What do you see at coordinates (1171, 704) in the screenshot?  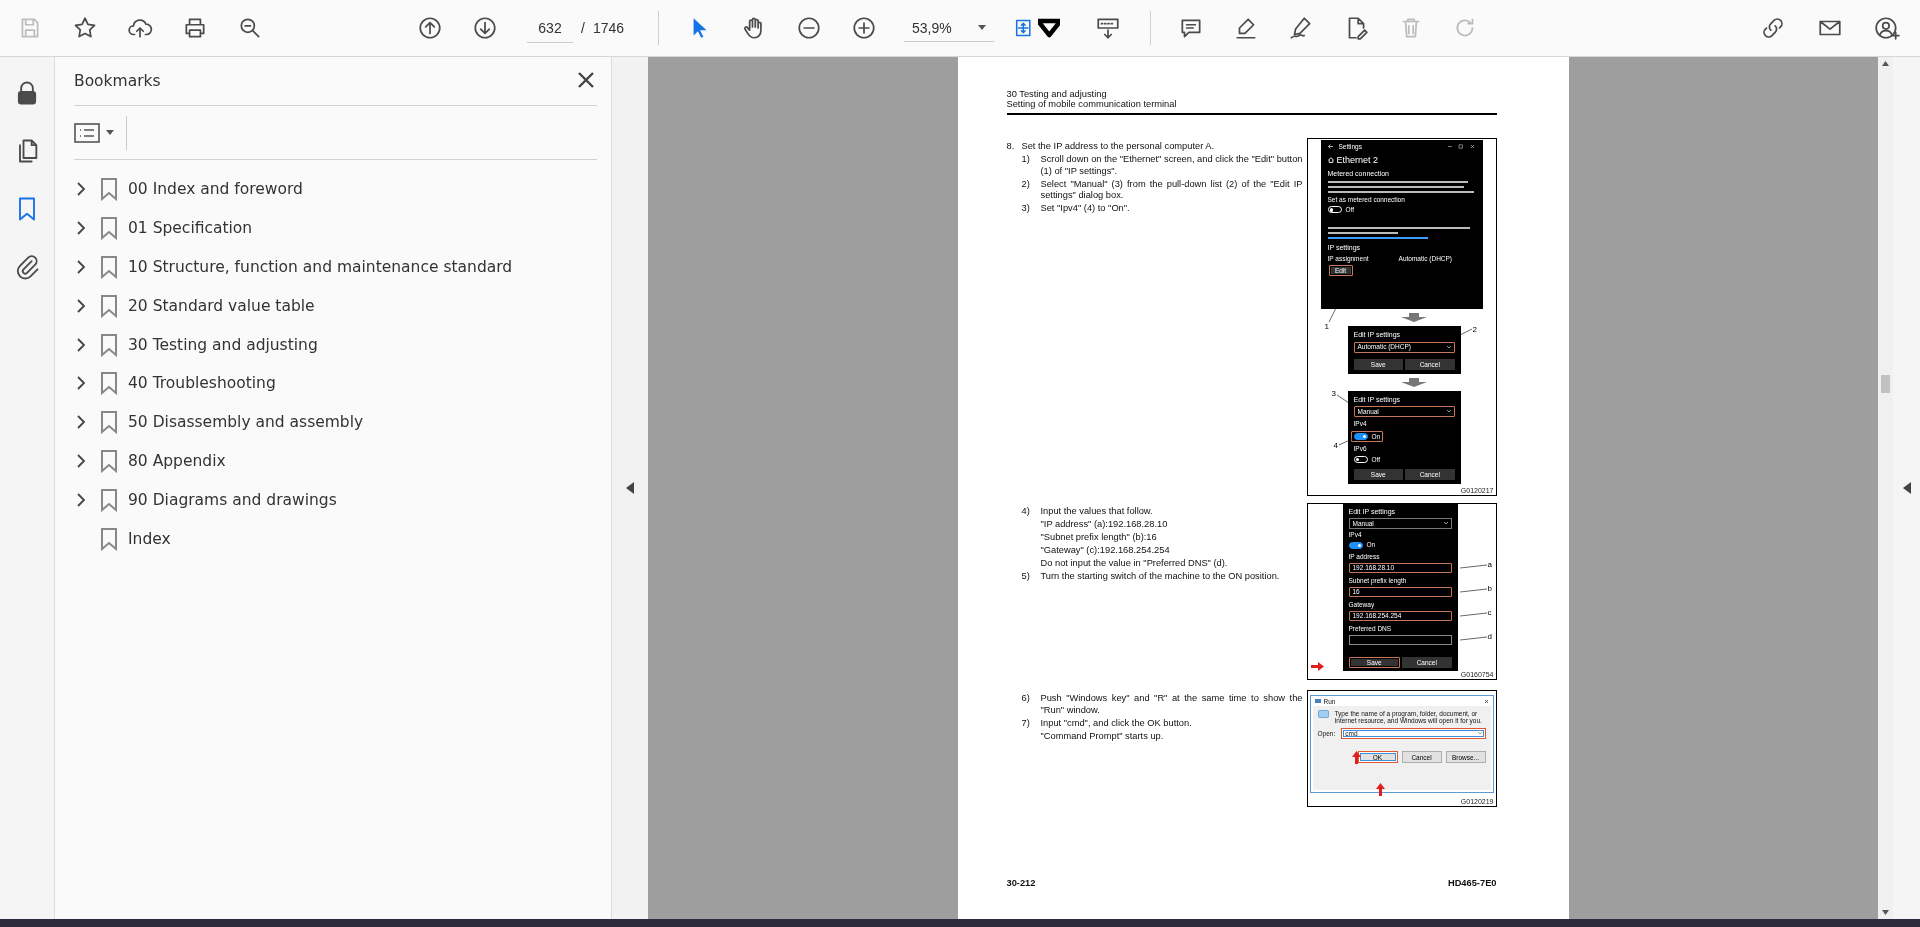 I see `instruction-text: Push "Windows key" and "R" at the same time to show the "Run" window.` at bounding box center [1171, 704].